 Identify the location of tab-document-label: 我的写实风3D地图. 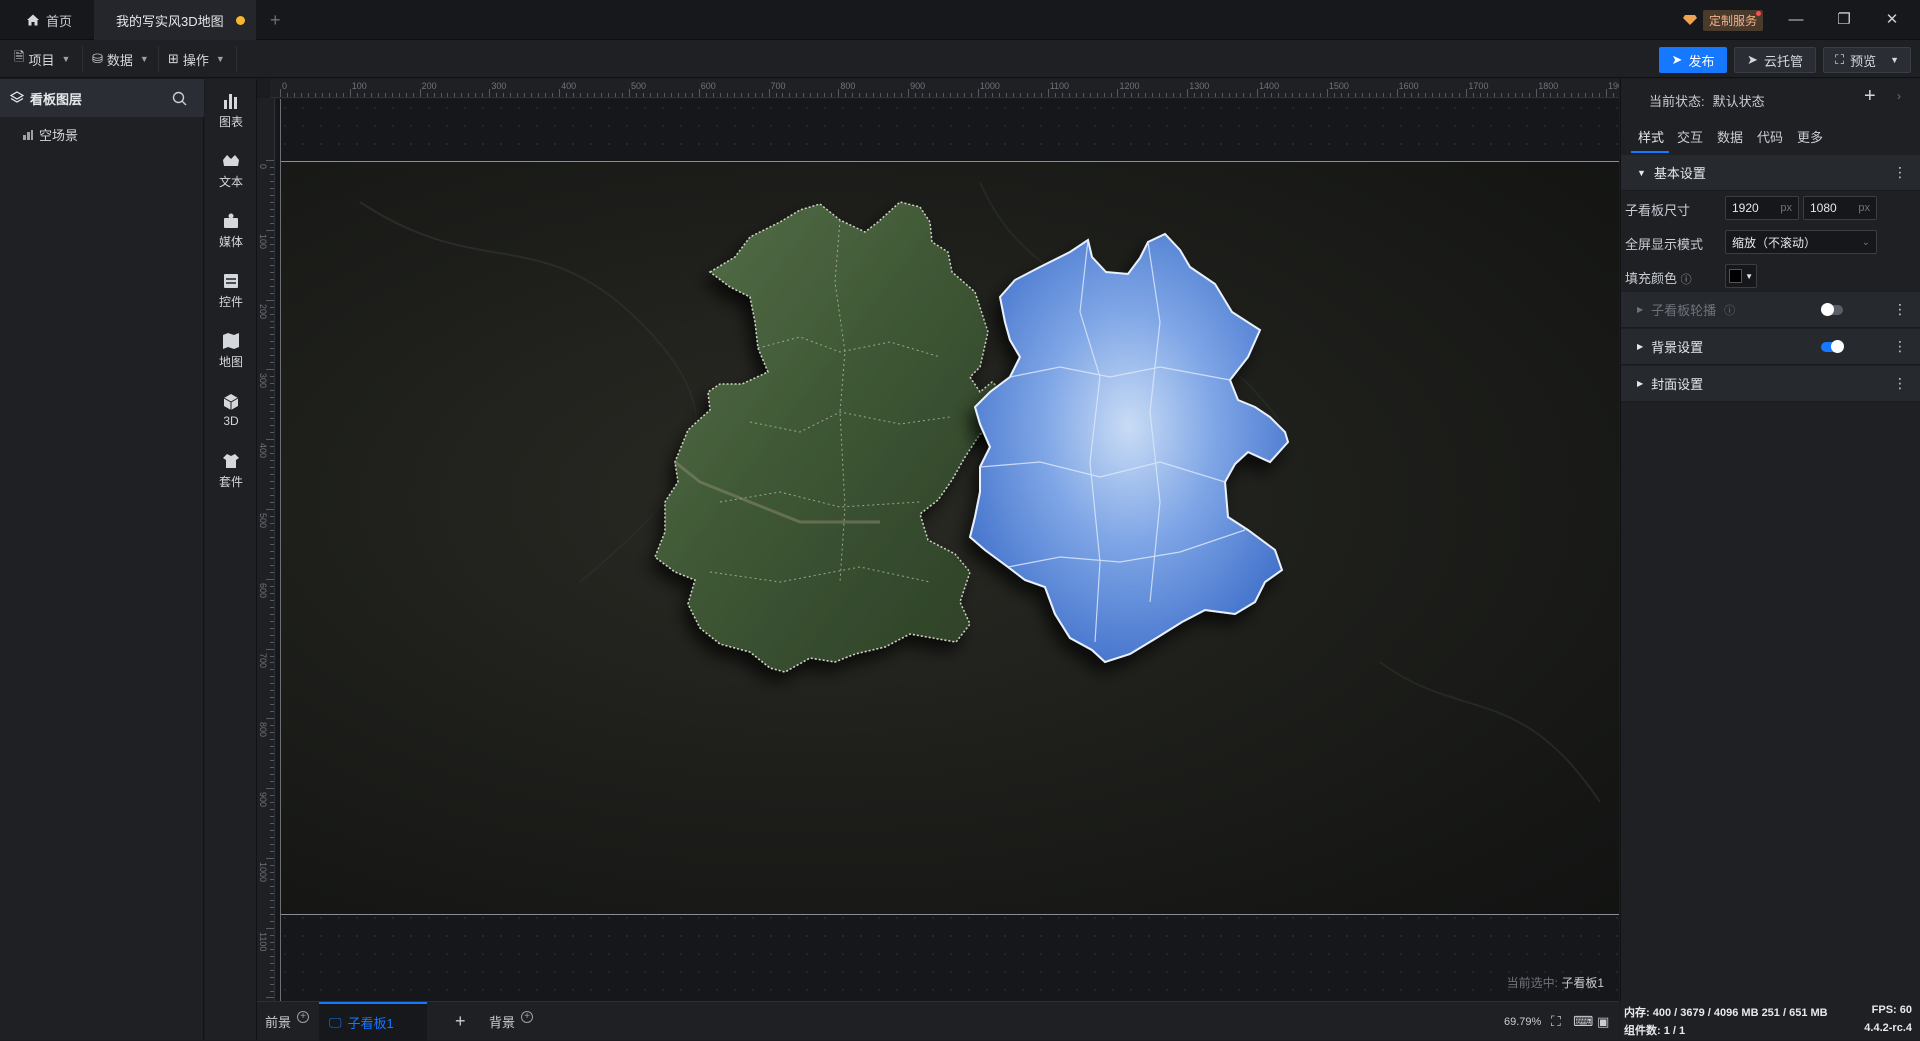
(170, 21).